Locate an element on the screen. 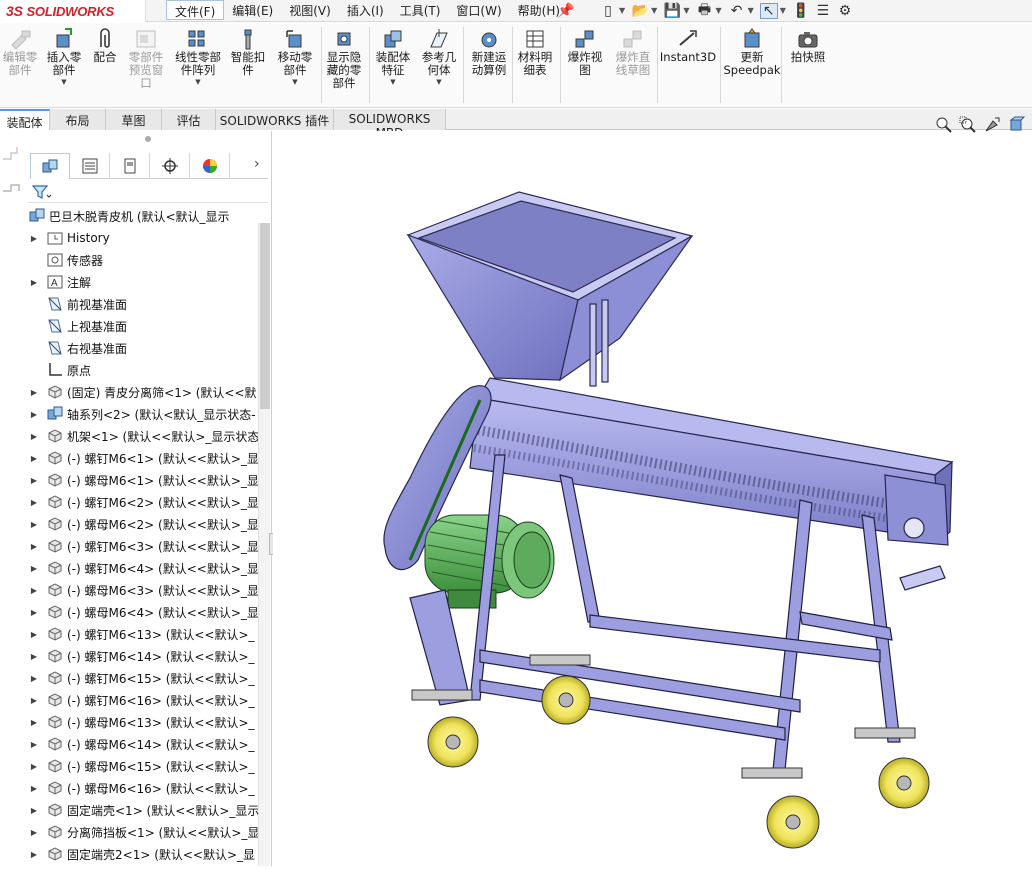 The height and width of the screenshot is (869, 1032). tree-item: ▶ 轴系列<2> (默认<默认_显示状态- is located at coordinates (142, 414).